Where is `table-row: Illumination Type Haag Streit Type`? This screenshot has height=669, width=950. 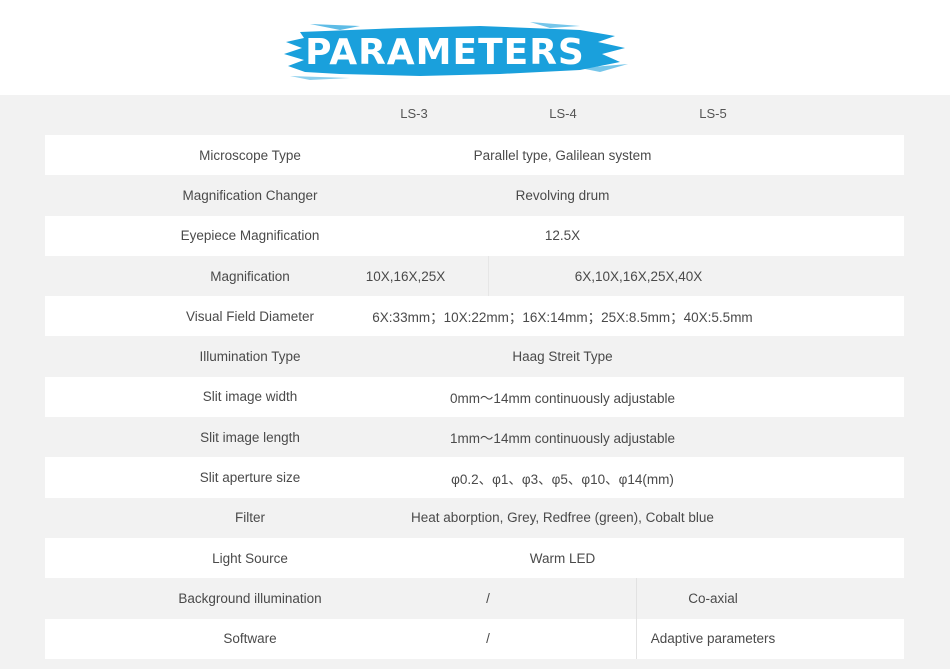
table-row: Illumination Type Haag Streit Type is located at coordinates (474, 356).